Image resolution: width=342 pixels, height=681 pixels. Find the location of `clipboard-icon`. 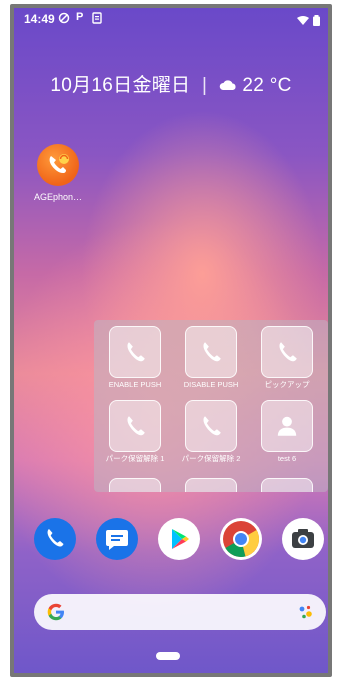

clipboard-icon is located at coordinates (97, 19).